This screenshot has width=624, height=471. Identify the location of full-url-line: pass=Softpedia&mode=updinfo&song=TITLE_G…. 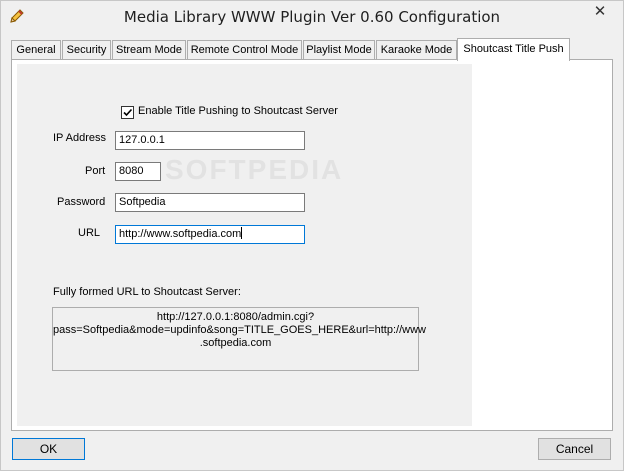
(239, 330).